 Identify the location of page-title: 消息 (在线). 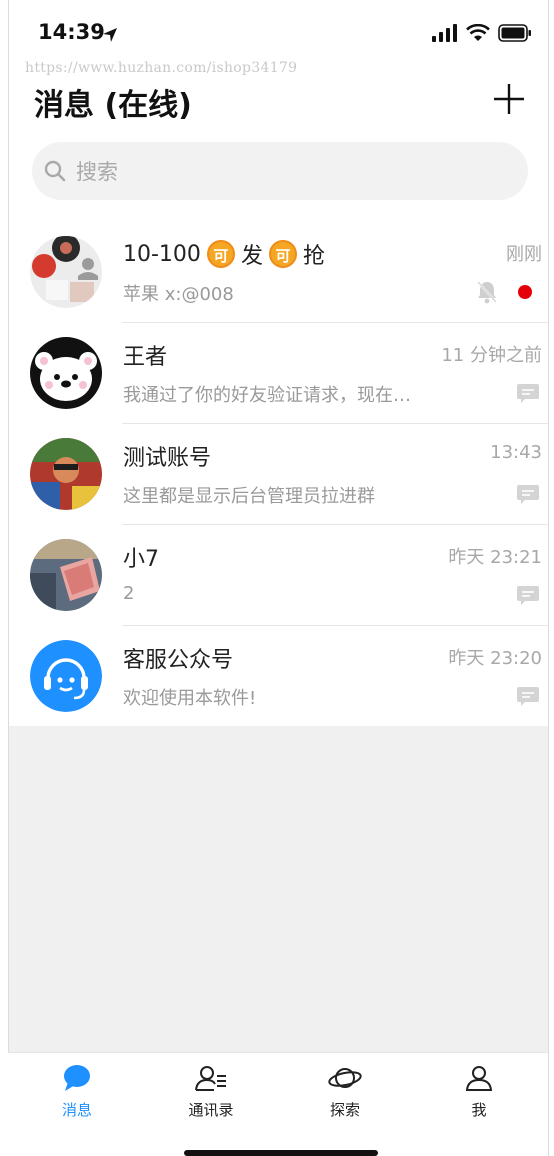
(113, 105).